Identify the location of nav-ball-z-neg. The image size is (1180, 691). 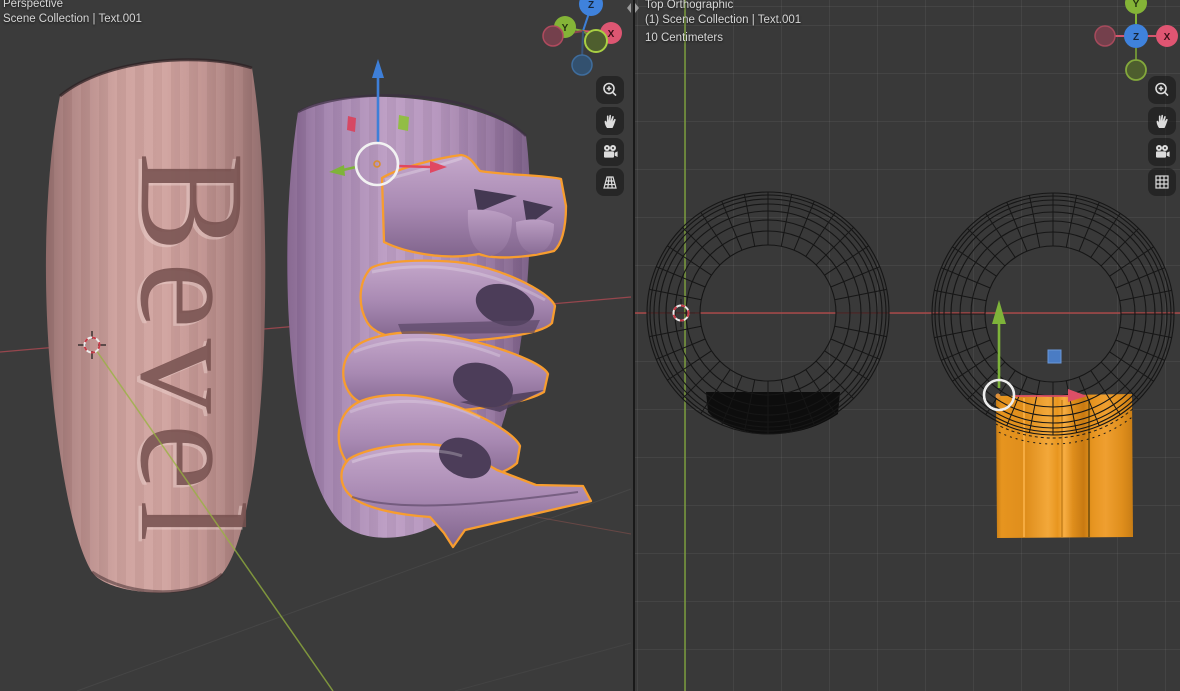
(582, 65).